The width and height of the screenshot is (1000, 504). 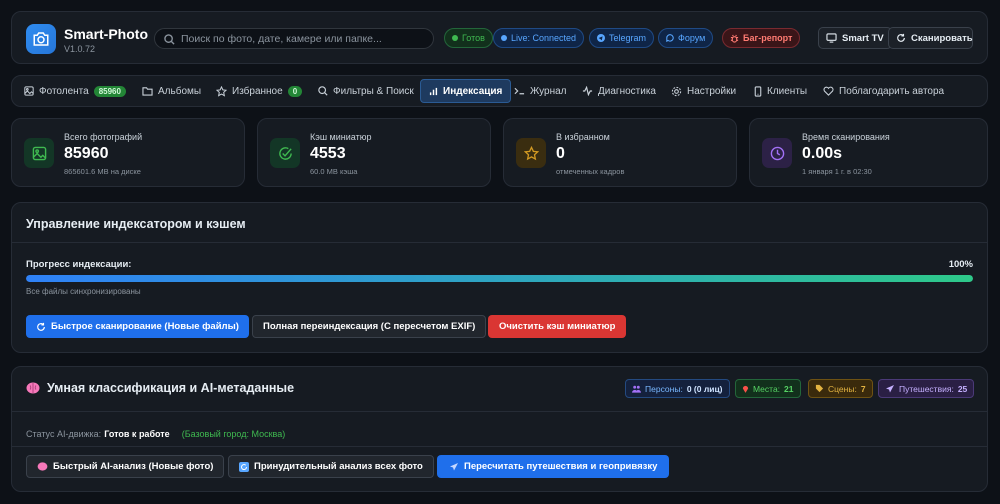 What do you see at coordinates (601, 38) in the screenshot?
I see `telegram-icon` at bounding box center [601, 38].